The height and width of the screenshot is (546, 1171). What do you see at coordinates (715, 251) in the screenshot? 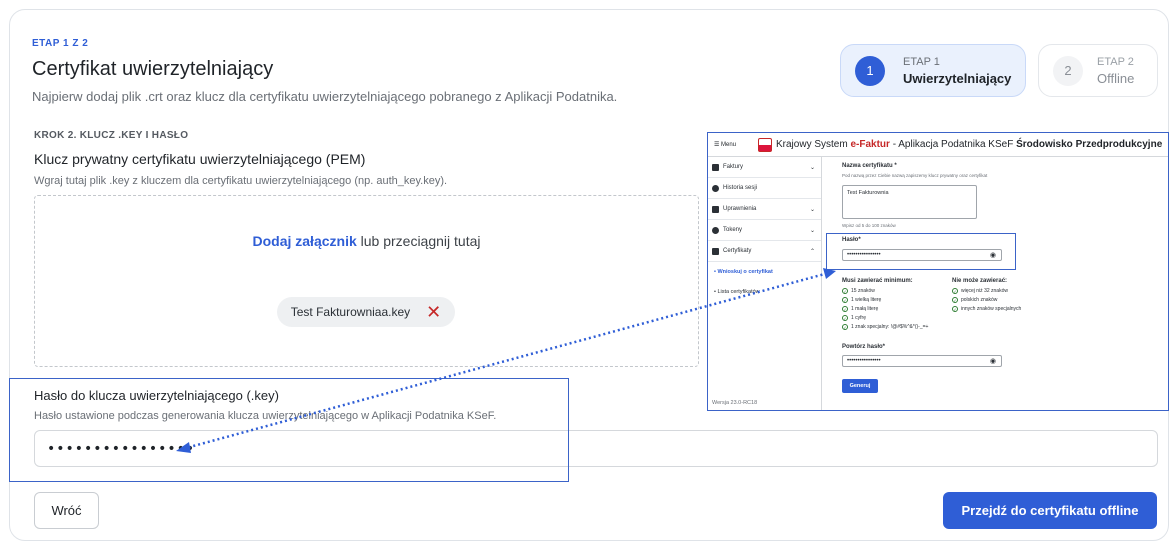
I see `certificate-icon` at bounding box center [715, 251].